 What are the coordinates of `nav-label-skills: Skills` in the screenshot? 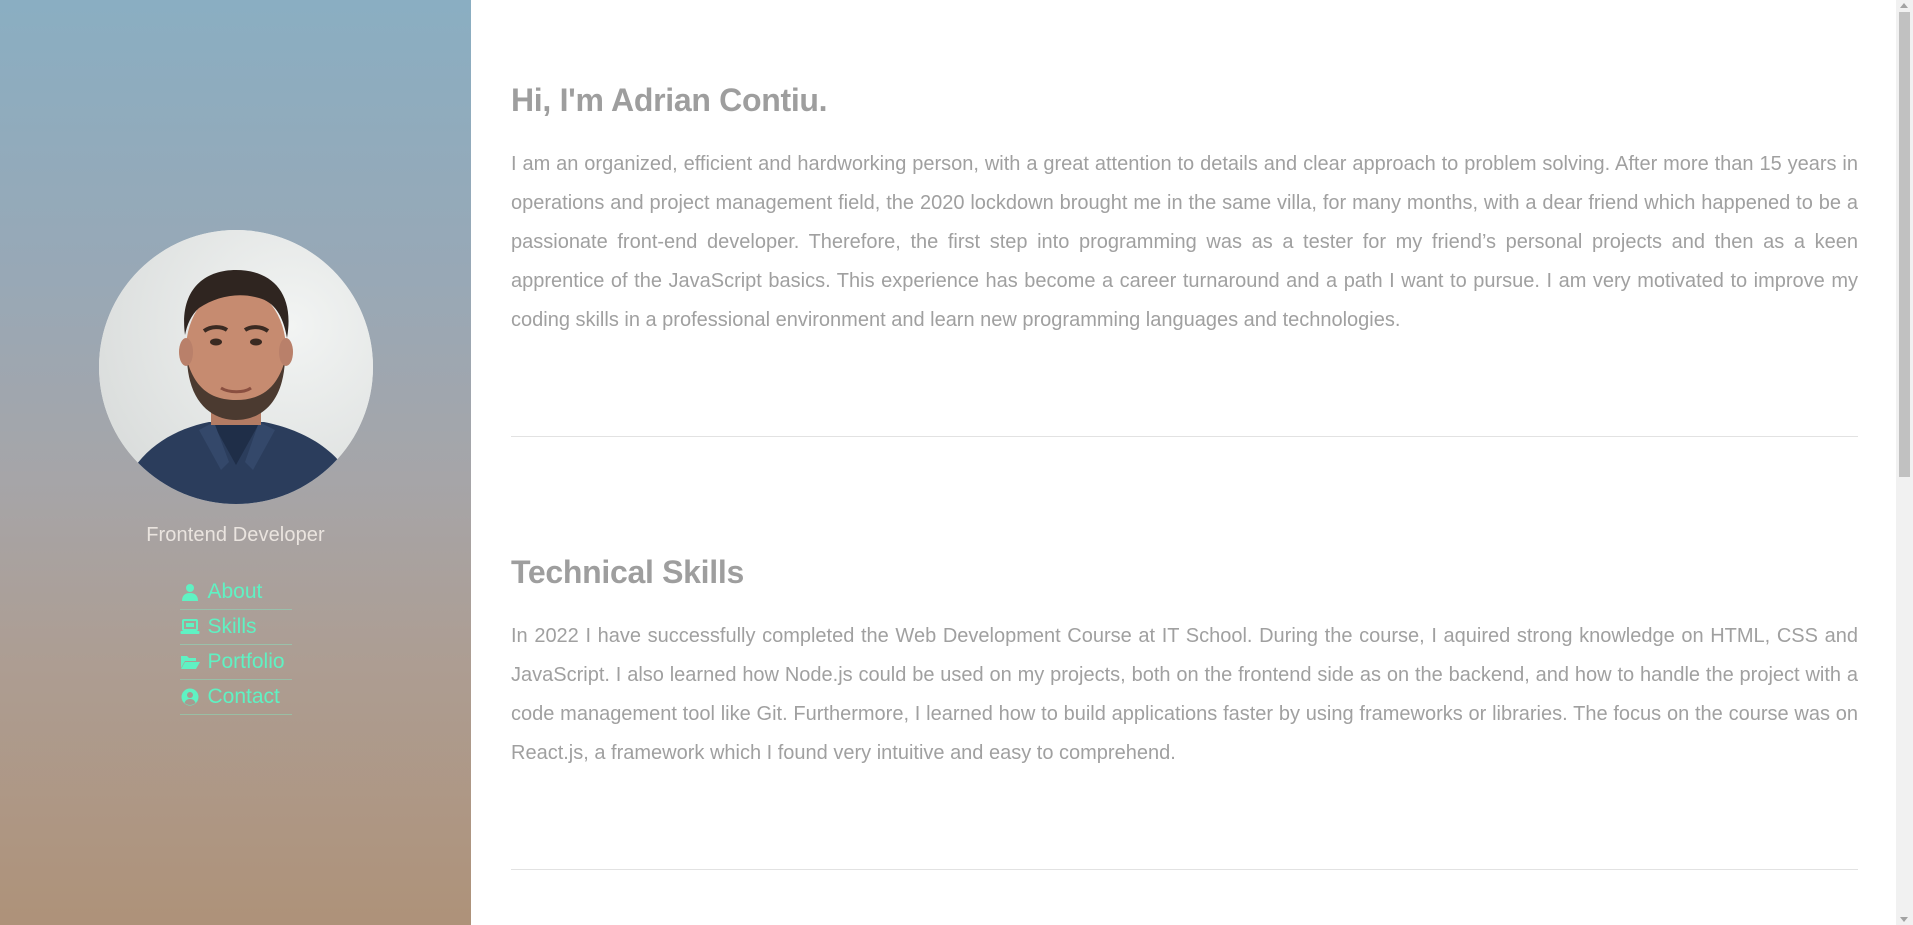 It's located at (232, 626).